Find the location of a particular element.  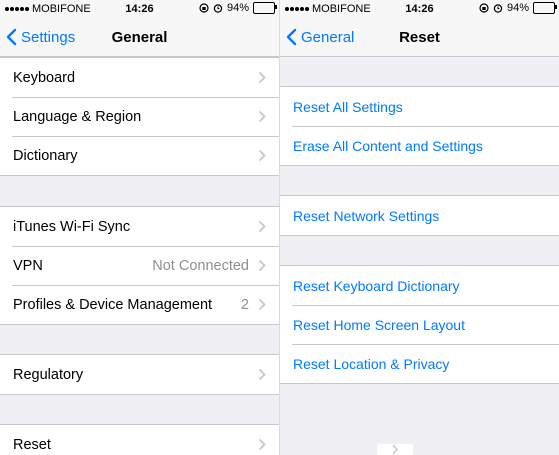

settings-row-profiles-device-management: Profiles & Device Management 2 is located at coordinates (139, 304).